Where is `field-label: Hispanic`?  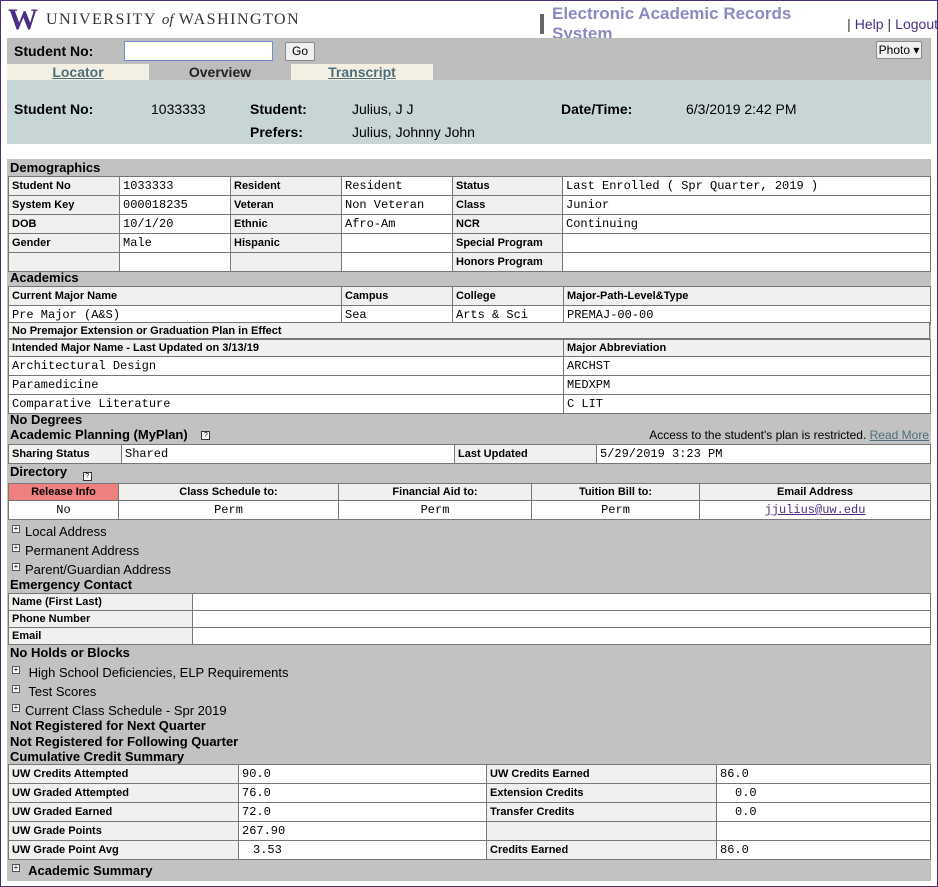
field-label: Hispanic is located at coordinates (286, 243).